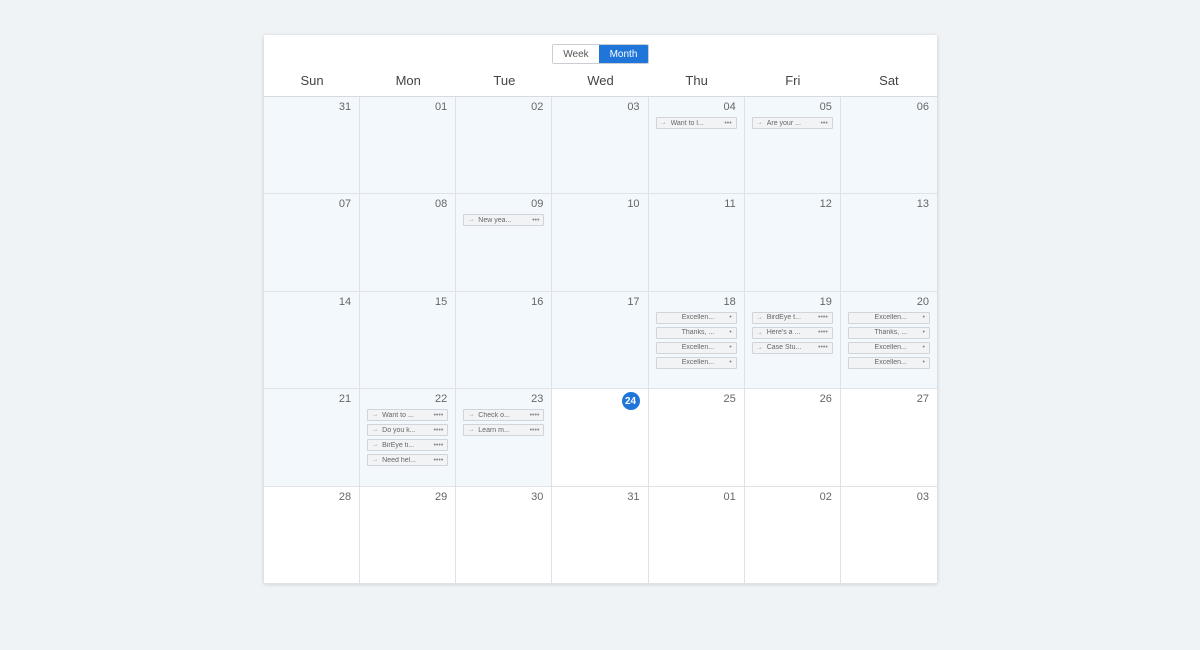  What do you see at coordinates (504, 430) in the screenshot?
I see `event-chip: → Learn m... ••••` at bounding box center [504, 430].